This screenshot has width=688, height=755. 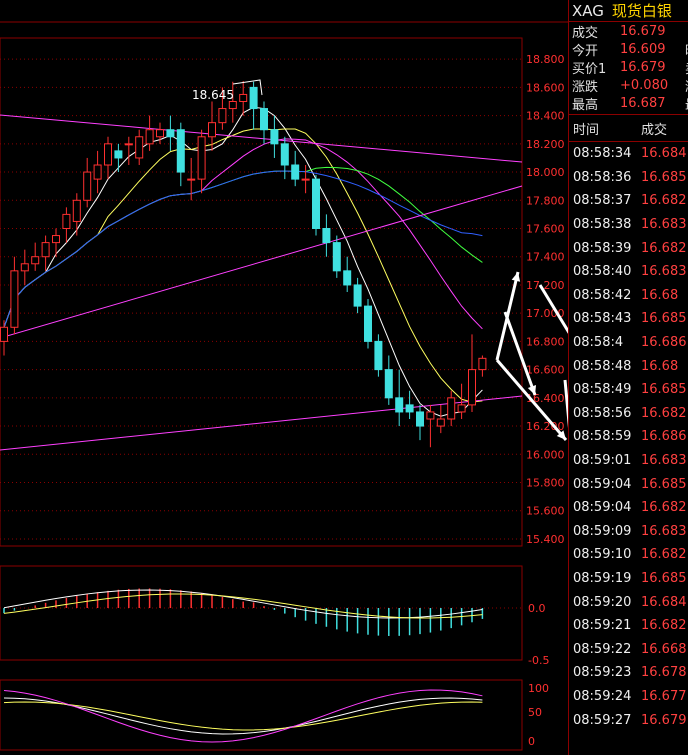 I want to click on ticks-header-time: 时间, so click(x=586, y=130).